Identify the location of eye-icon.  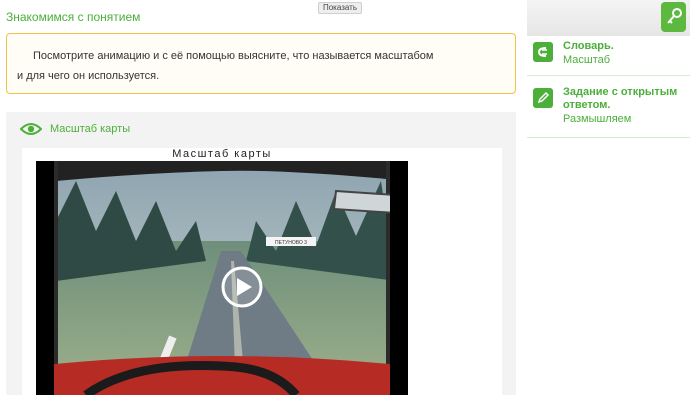
(31, 129).